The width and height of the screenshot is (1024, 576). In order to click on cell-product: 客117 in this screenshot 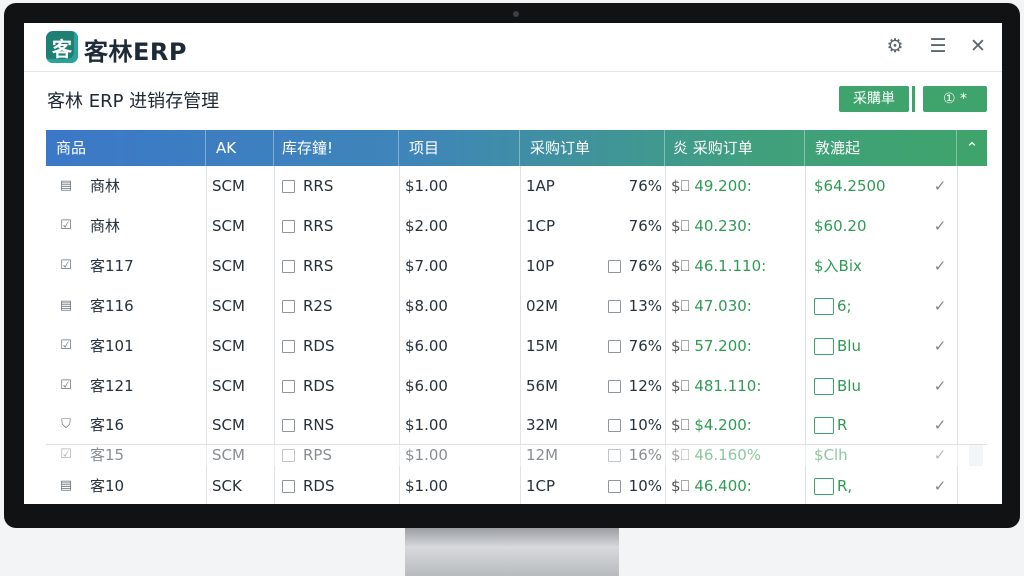, I will do `click(112, 266)`.